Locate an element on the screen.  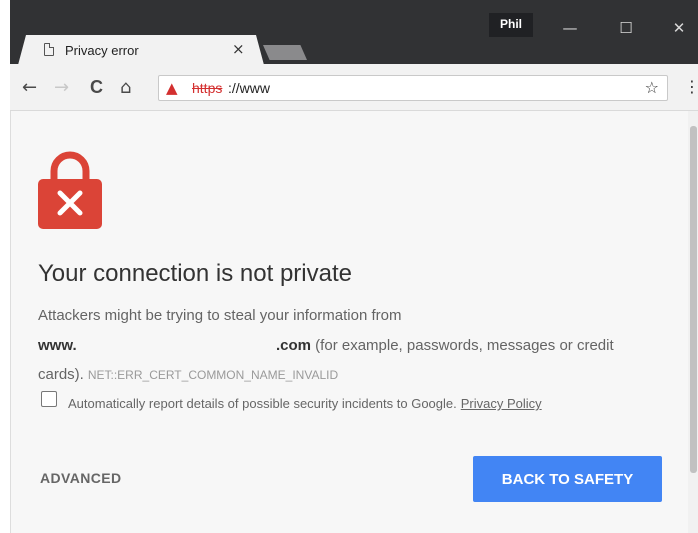
title-bar: Phil — ☐ ✕ Privacy error × is located at coordinates (349, 32).